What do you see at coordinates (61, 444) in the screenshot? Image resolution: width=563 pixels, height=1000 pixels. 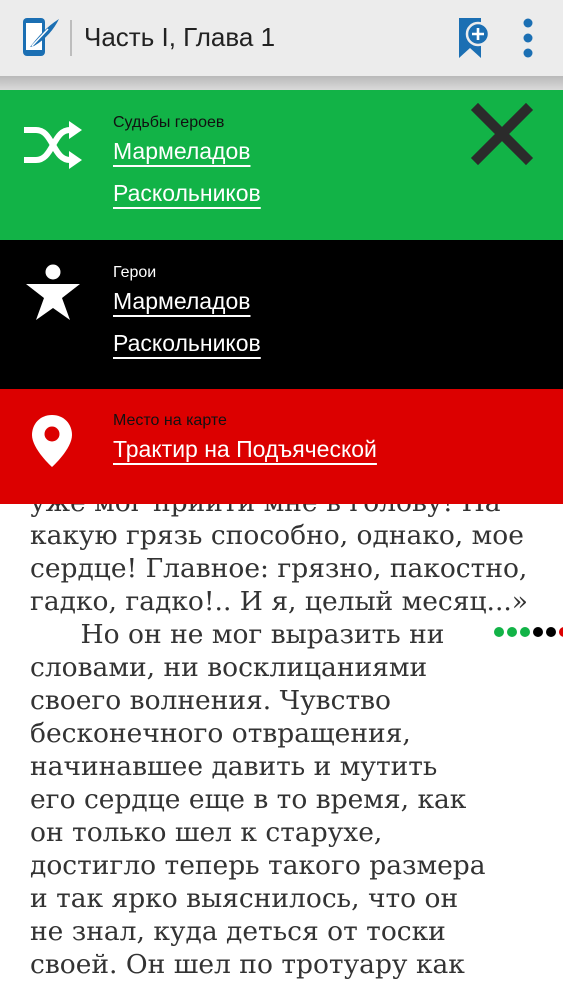 I see `map-pin-icon` at bounding box center [61, 444].